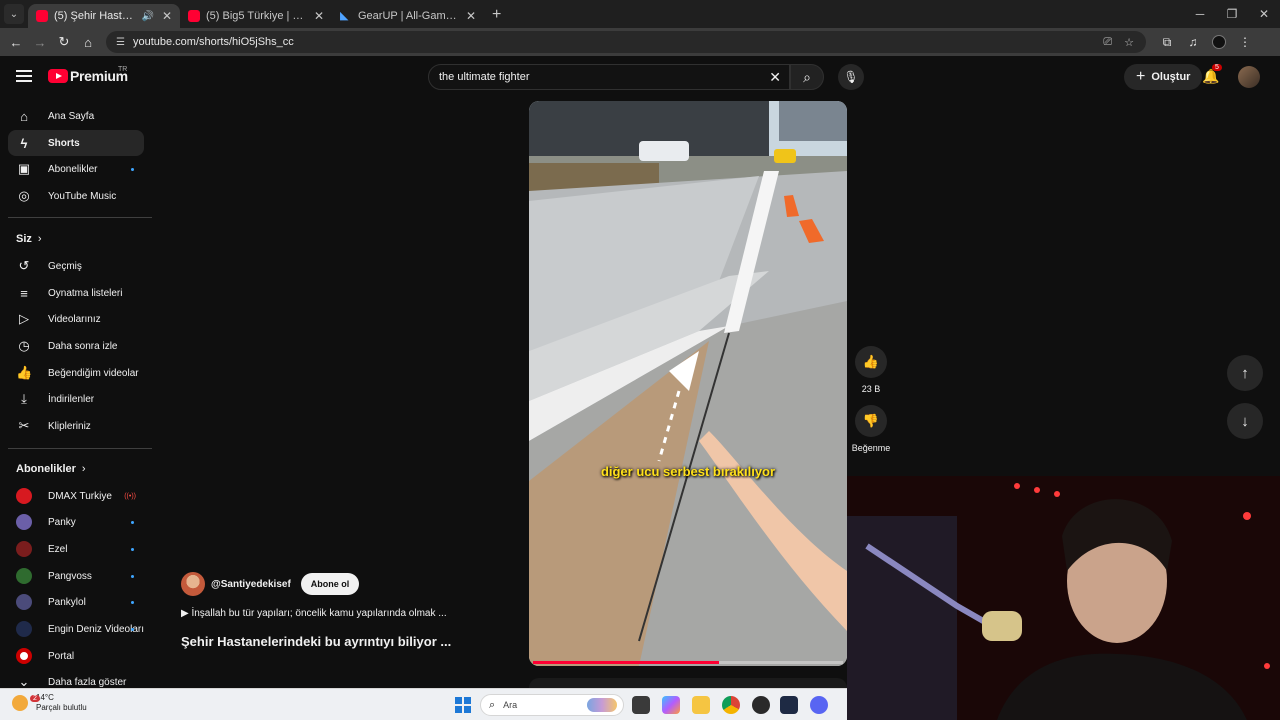  Describe the element at coordinates (96, 629) in the screenshot. I see `sidebar-item-label: Engin Deniz Videoları` at that location.